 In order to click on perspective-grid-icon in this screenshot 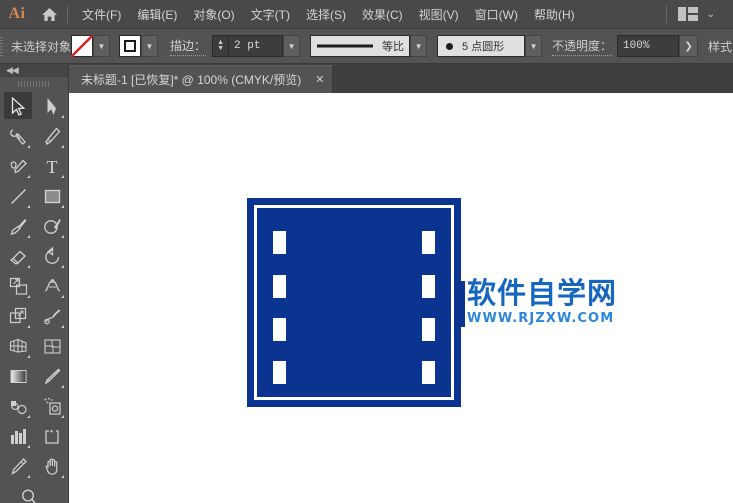, I will do `click(18, 346)`.